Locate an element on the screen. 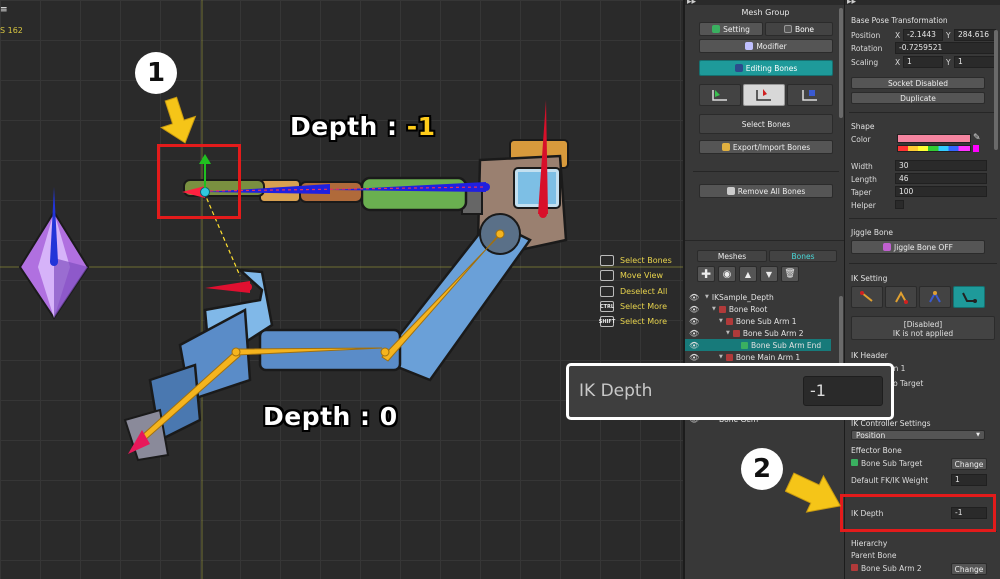 This screenshot has height=579, width=1000. taper-field: 100 is located at coordinates (941, 191).